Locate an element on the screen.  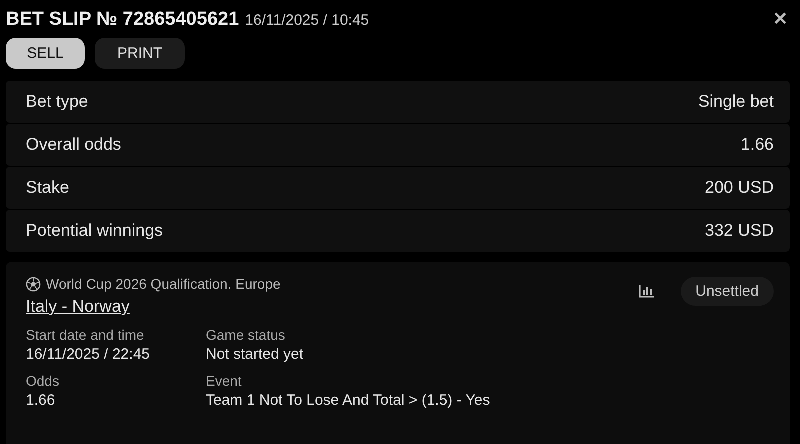
bet-slip-title: BET SLIP № 72865405621 is located at coordinates (123, 20).